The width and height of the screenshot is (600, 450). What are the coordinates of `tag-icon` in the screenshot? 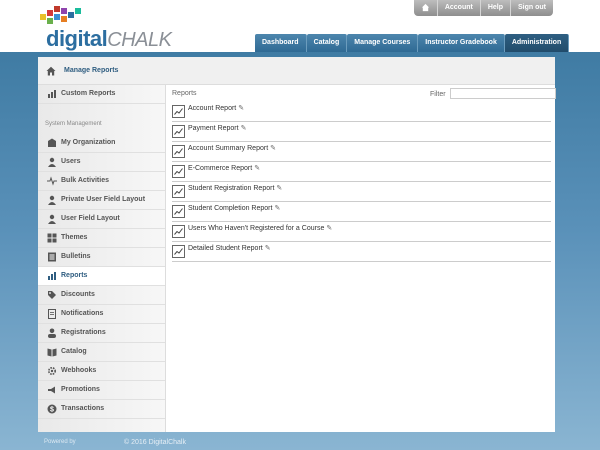 It's located at (52, 295).